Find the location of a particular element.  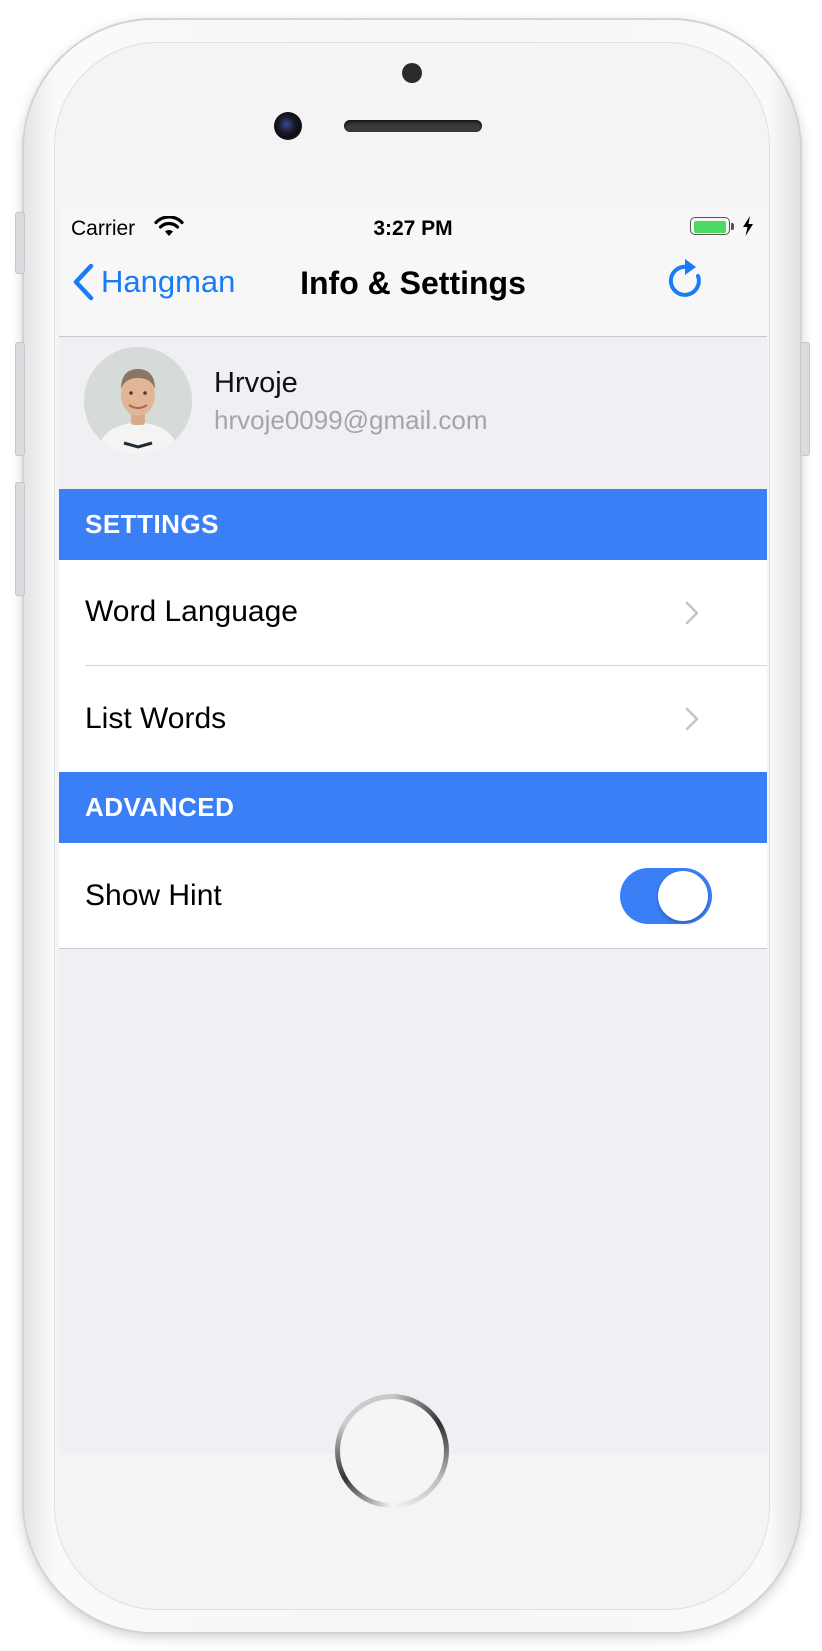

avatar-photo is located at coordinates (138, 401).